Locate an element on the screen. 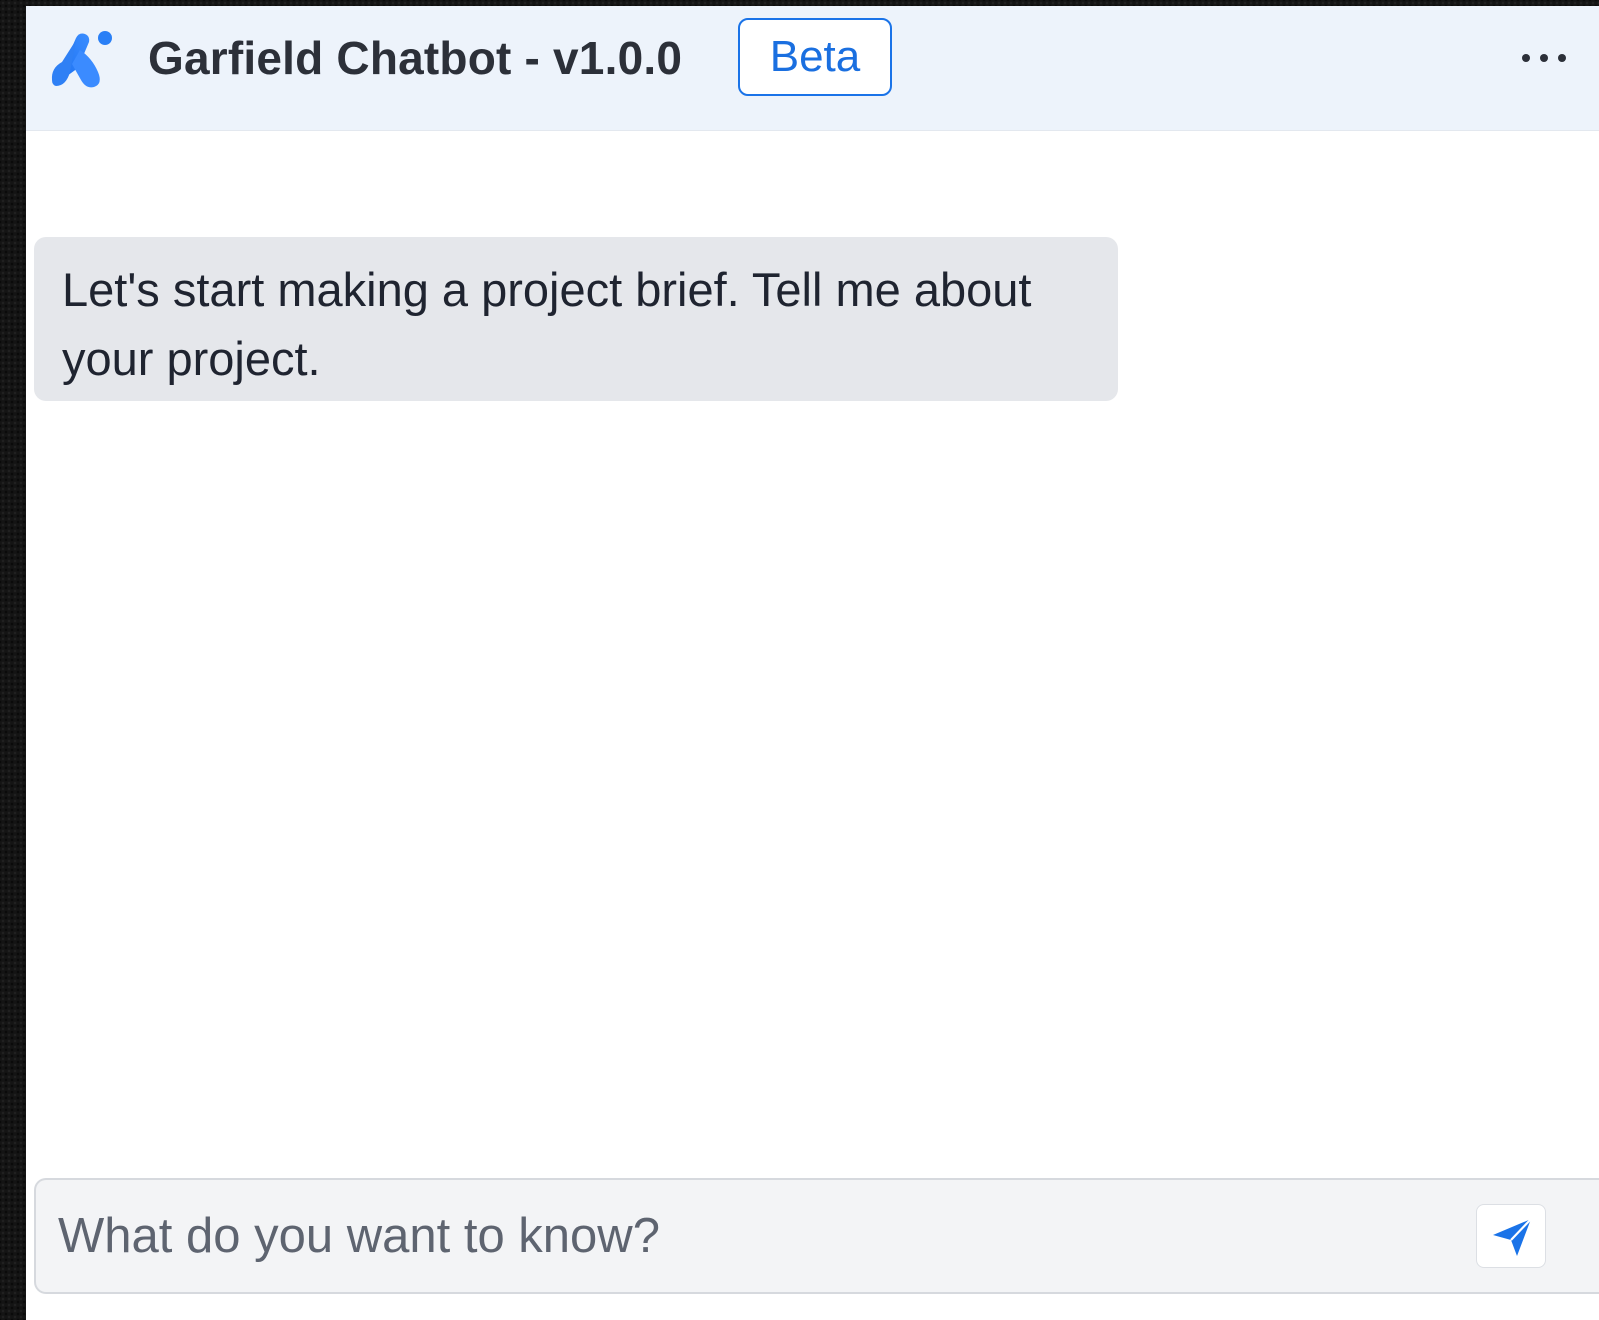 This screenshot has width=1599, height=1320. send-button is located at coordinates (1511, 1236).